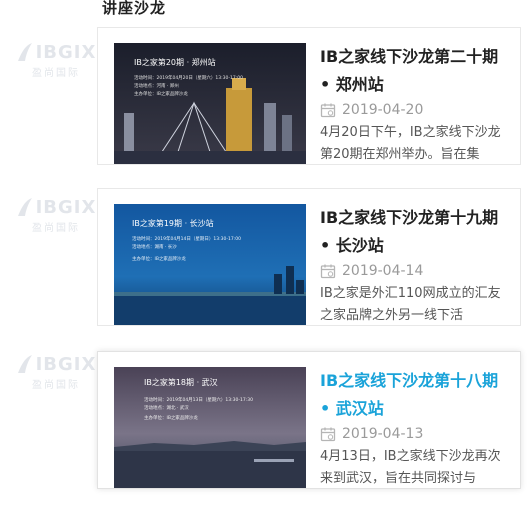 Image resolution: width=528 pixels, height=509 pixels. What do you see at coordinates (410, 467) in the screenshot?
I see `article-summary: 4月13日，IB之家线下沙龙再次来到武汉，旨在共同探讨与` at bounding box center [410, 467].